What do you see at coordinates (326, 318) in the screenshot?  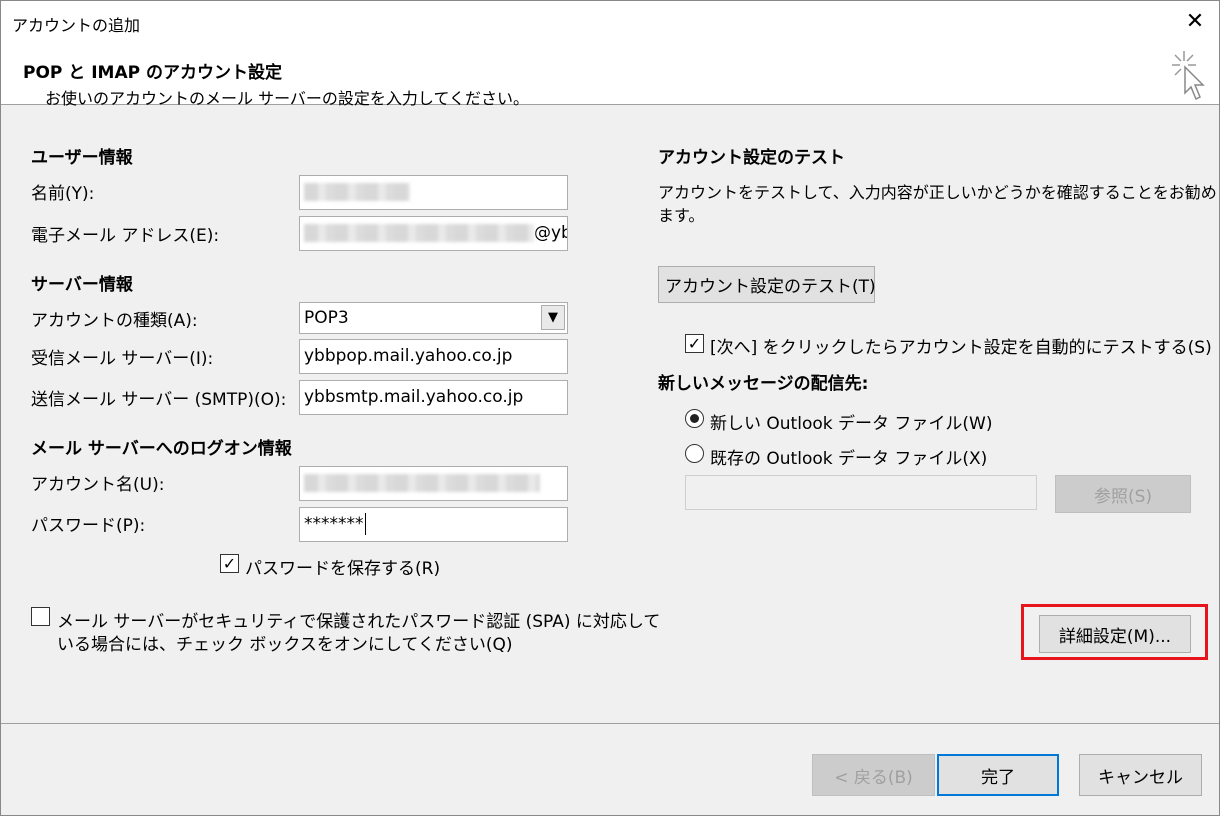 I see `account-type-value: POP3` at bounding box center [326, 318].